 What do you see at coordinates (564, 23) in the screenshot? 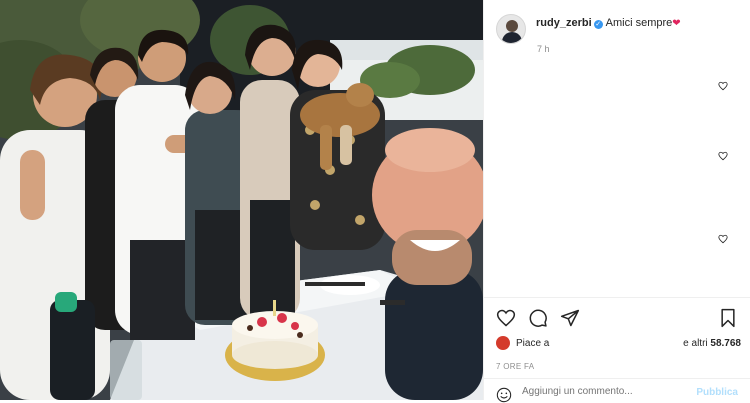
I see `username-link: rudy_zerbi` at bounding box center [564, 23].